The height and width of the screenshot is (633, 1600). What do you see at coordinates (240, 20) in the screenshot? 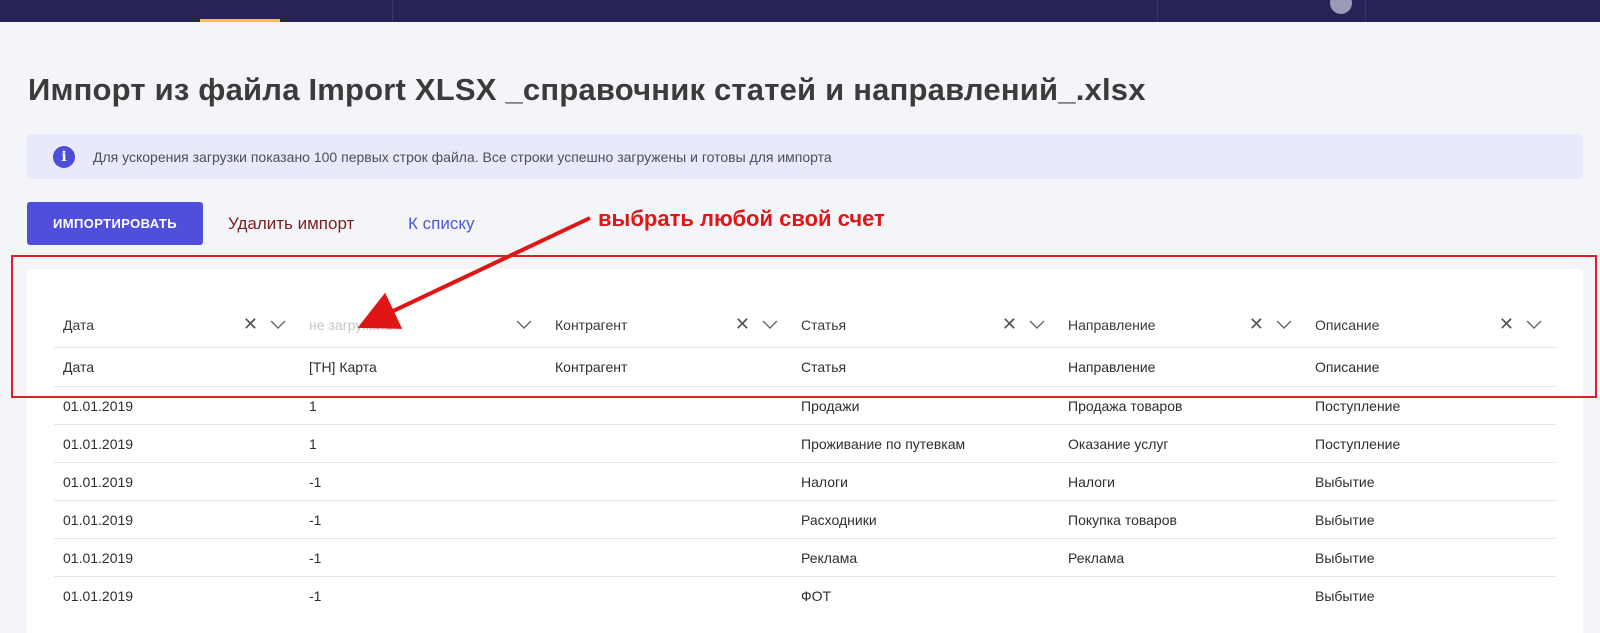
I see `active-tab-indicator` at bounding box center [240, 20].